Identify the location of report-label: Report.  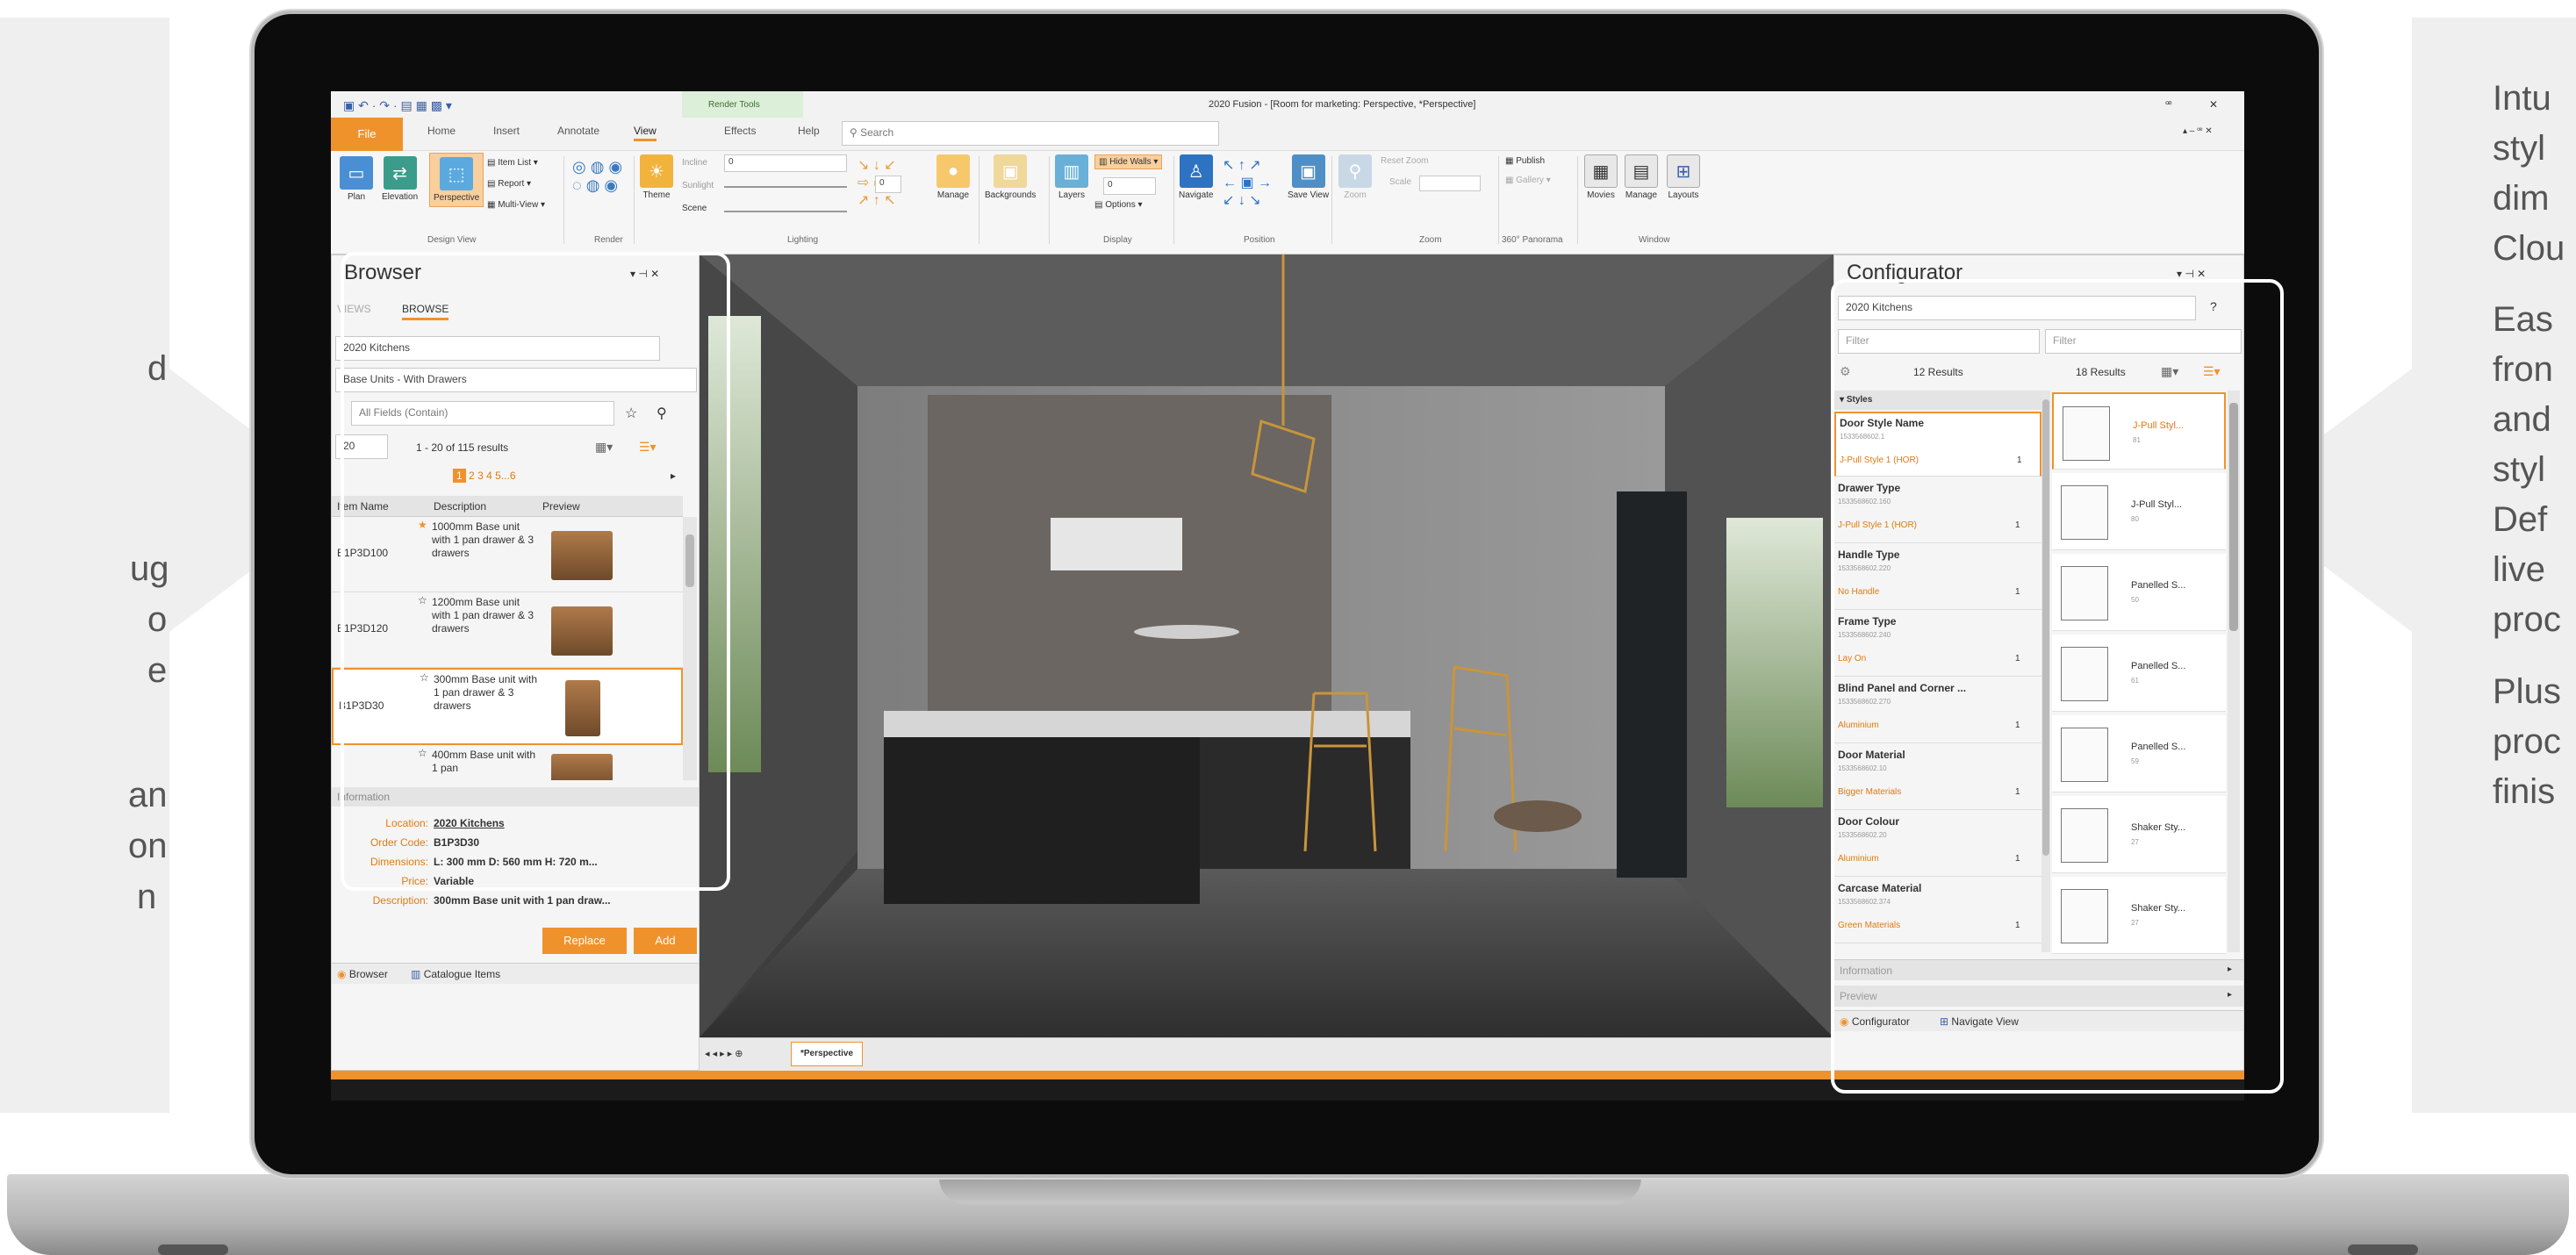
(512, 184).